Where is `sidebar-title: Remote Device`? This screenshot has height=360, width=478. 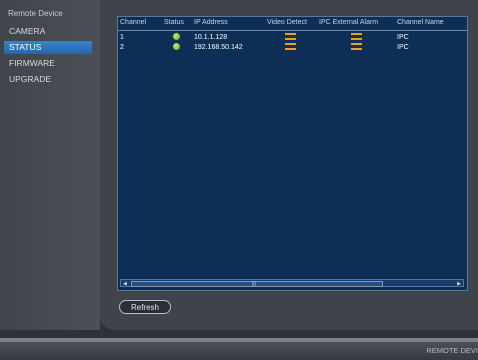
sidebar-title: Remote Device is located at coordinates (35, 13).